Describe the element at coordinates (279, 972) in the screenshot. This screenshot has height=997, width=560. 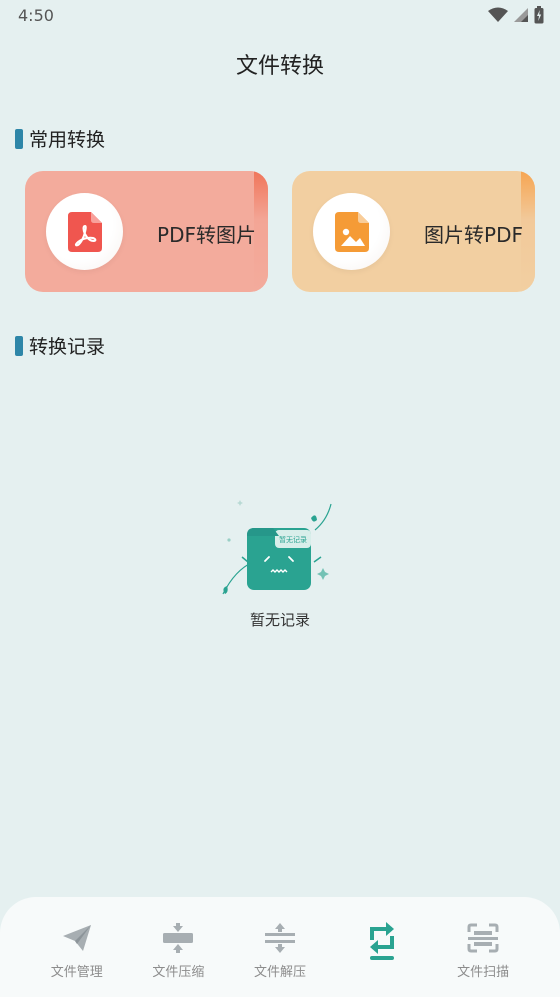
I see `nav-label: 文件解压` at that location.